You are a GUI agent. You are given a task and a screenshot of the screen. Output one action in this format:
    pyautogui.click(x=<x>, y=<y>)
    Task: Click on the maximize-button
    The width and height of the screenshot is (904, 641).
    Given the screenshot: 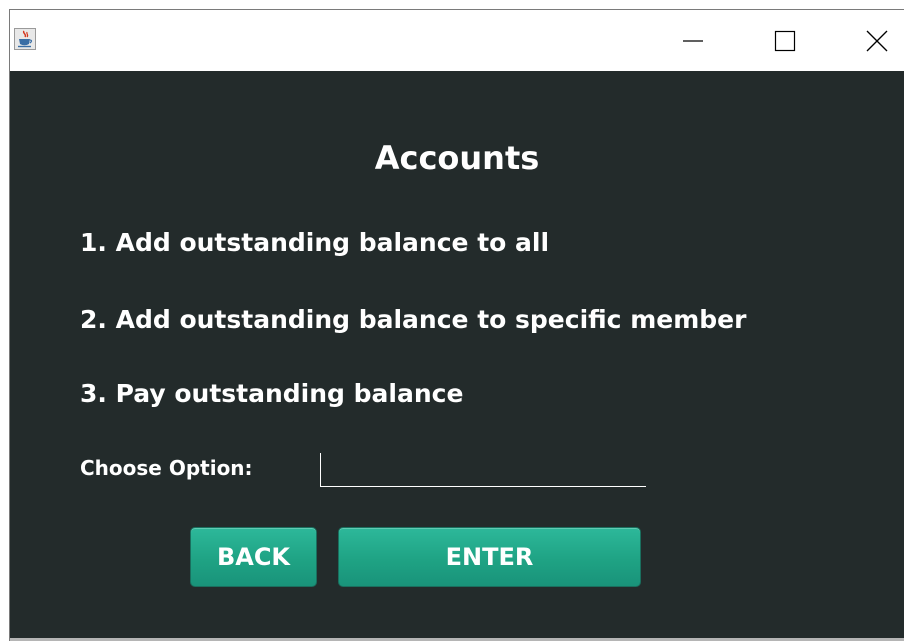 What is the action you would take?
    pyautogui.click(x=785, y=40)
    